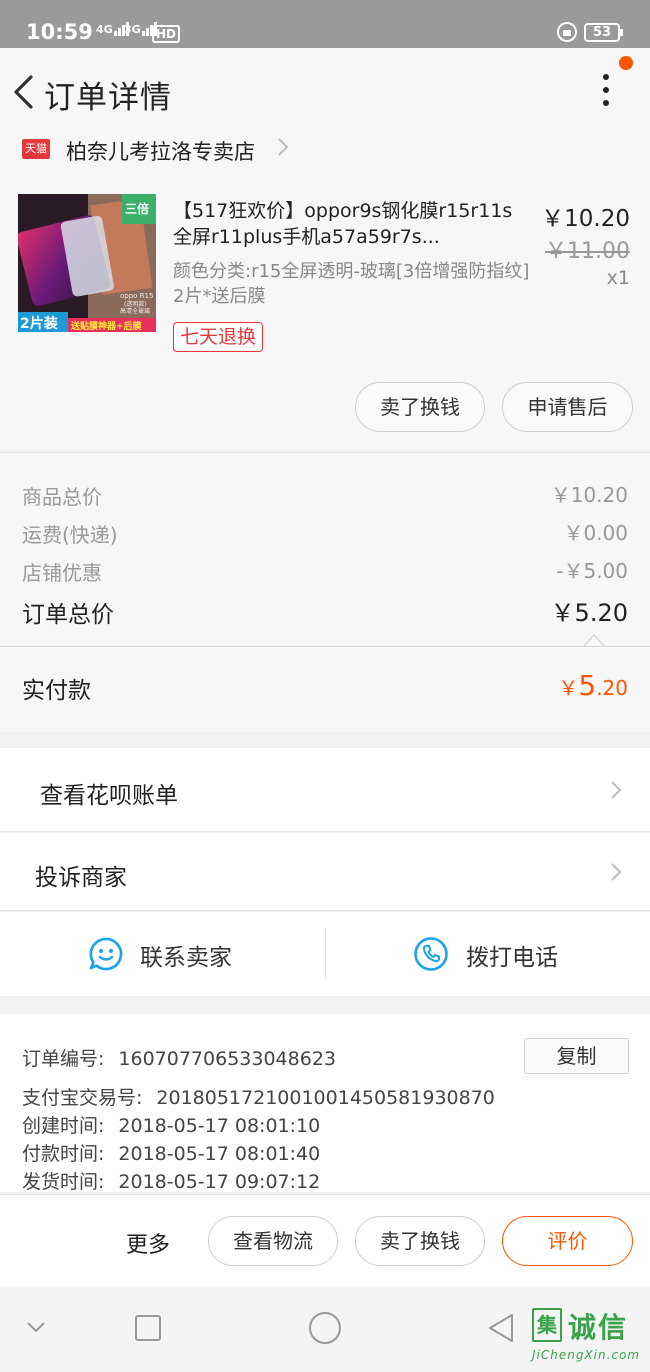 This screenshot has width=650, height=1372. What do you see at coordinates (325, 689) in the screenshot?
I see `paid-amount-row: 实付款 ￥5.20` at bounding box center [325, 689].